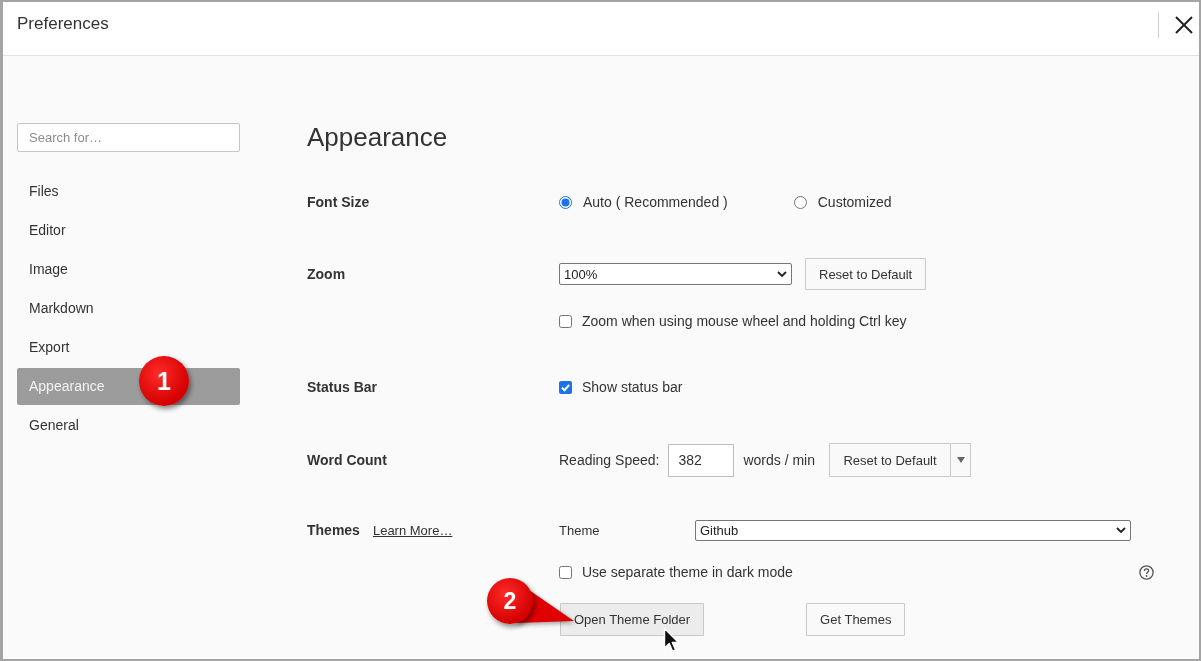 The width and height of the screenshot is (1201, 661). I want to click on checkbox-label: Use separate theme in dark mode, so click(687, 572).